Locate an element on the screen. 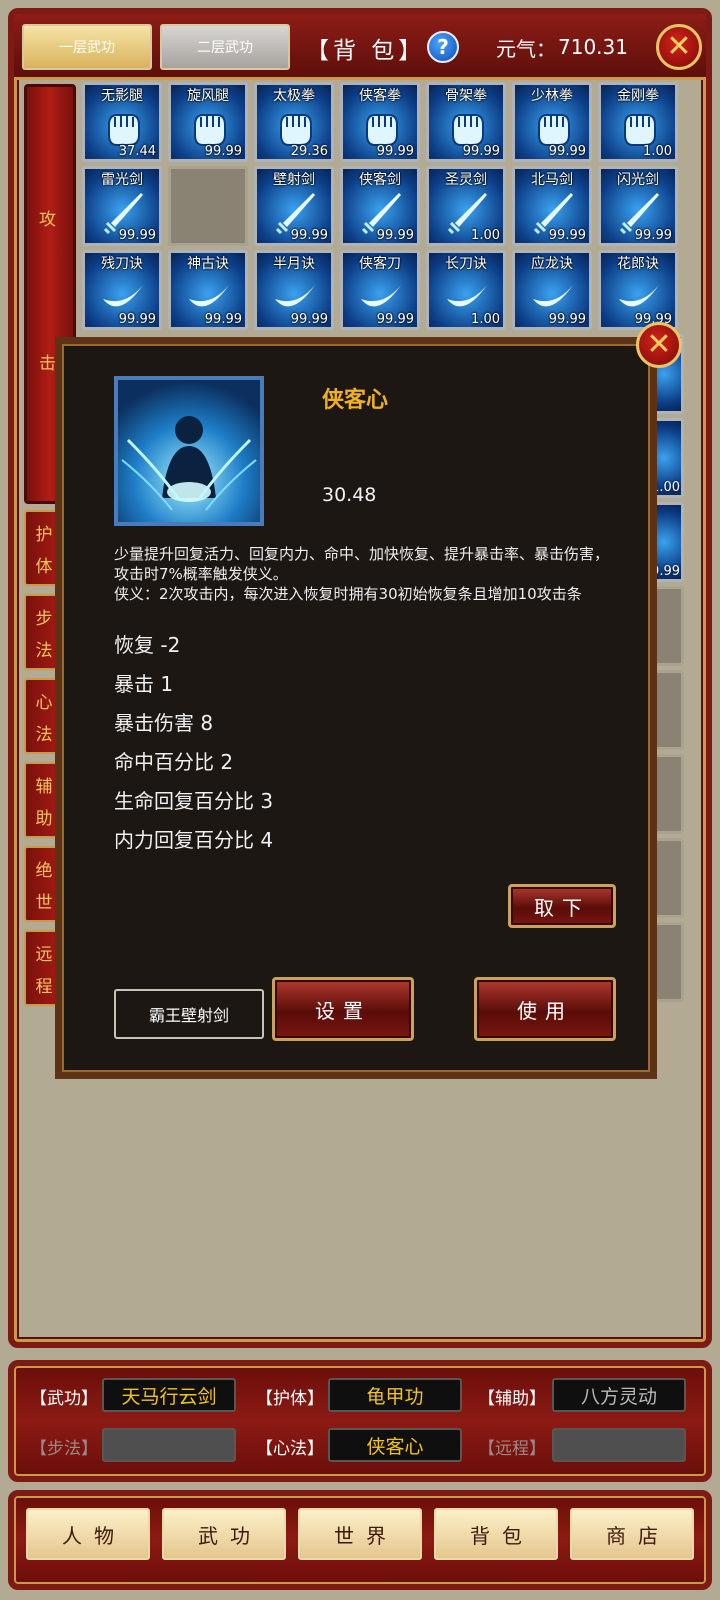 The height and width of the screenshot is (1600, 720). category-char: 心 is located at coordinates (44, 702).